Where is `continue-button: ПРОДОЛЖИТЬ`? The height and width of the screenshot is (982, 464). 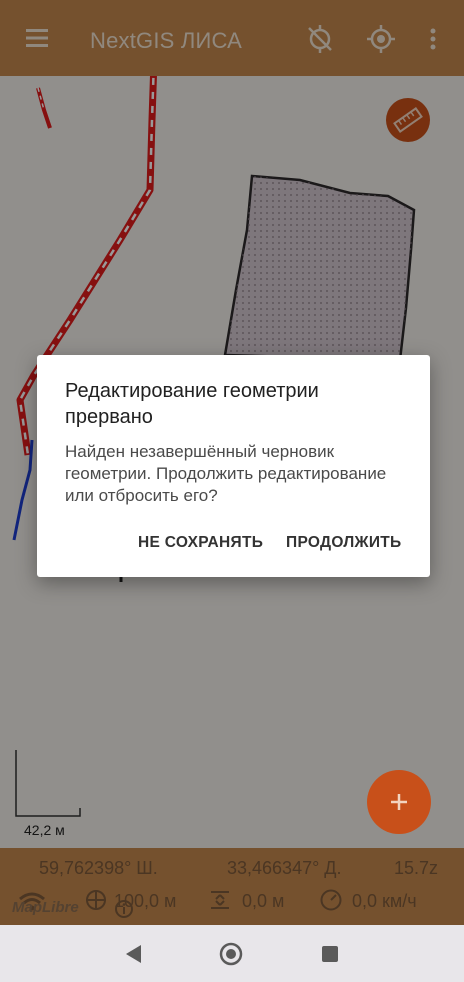
continue-button: ПРОДОЛЖИТЬ is located at coordinates (343, 543).